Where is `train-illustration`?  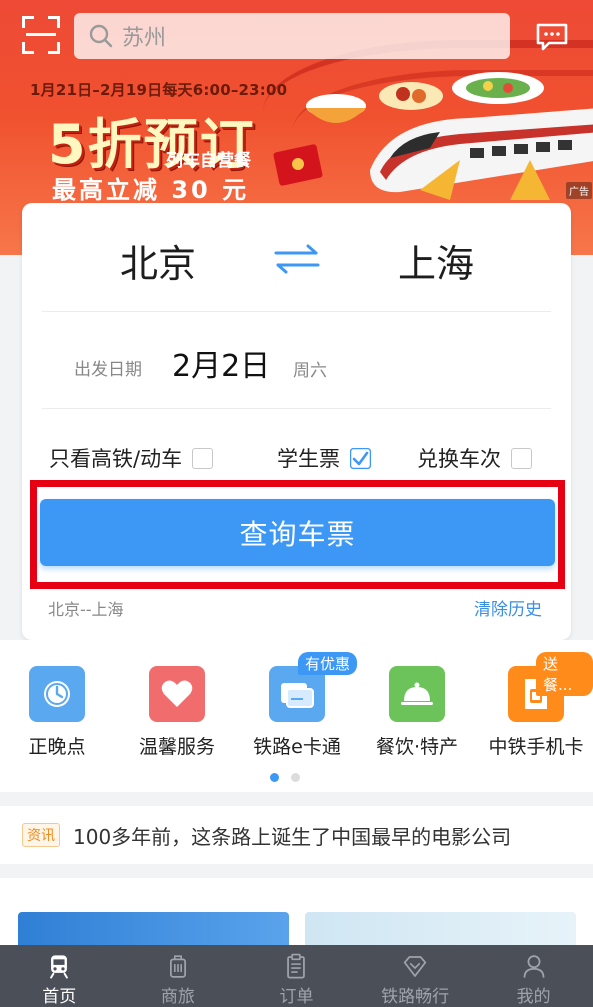 train-illustration is located at coordinates (481, 154).